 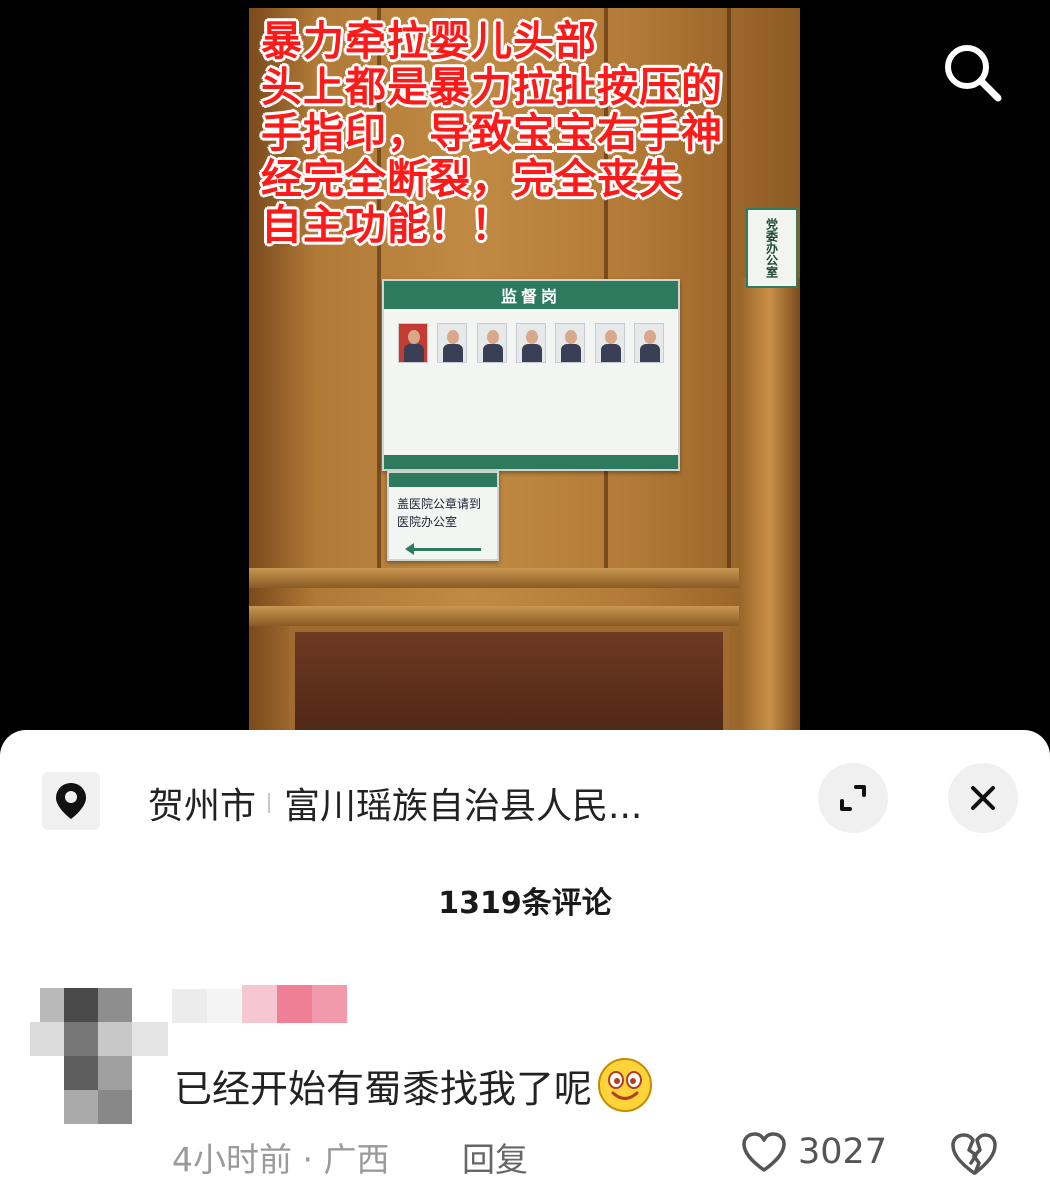 What do you see at coordinates (429, 41) in the screenshot?
I see `caption-line: 暴力牵拉婴儿头部` at bounding box center [429, 41].